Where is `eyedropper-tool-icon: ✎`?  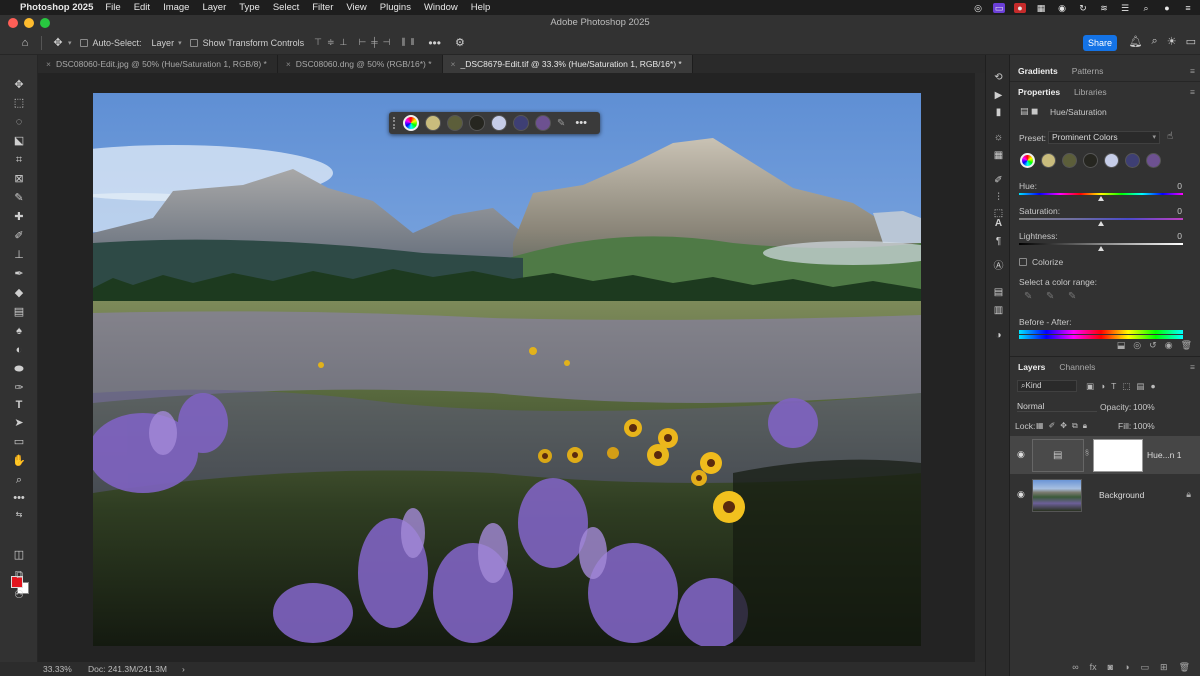
eyedropper-tool-icon: ✎ is located at coordinates (19, 198).